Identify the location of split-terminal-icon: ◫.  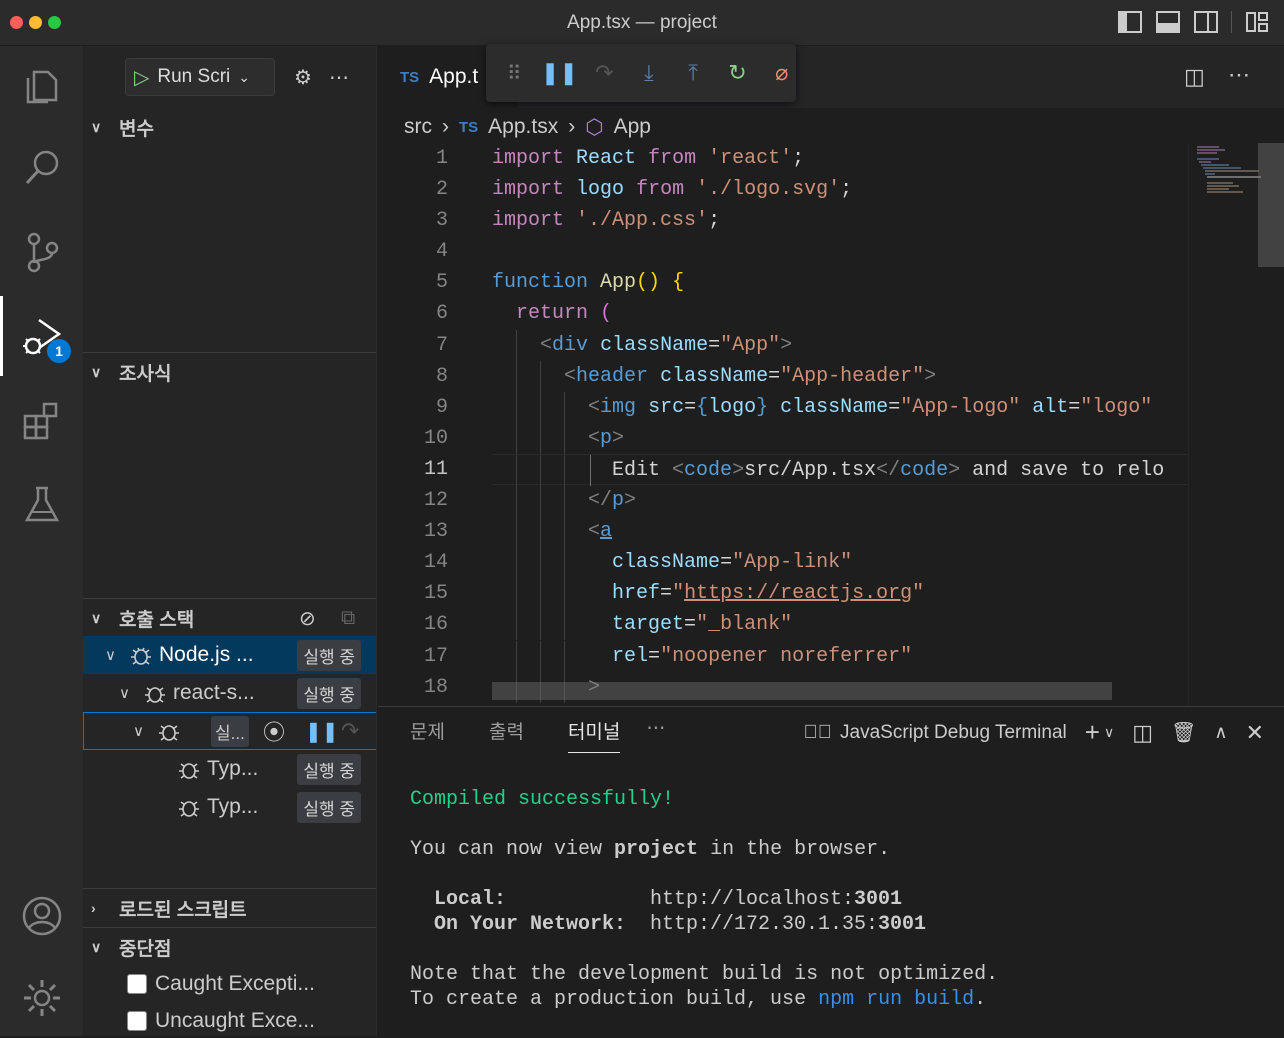
(1142, 733).